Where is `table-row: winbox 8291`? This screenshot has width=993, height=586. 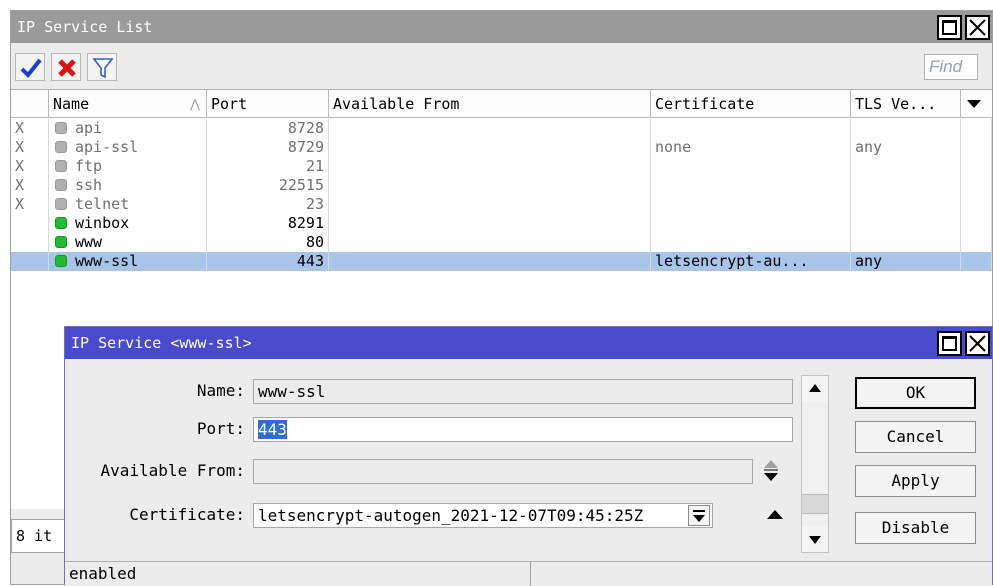
table-row: winbox 8291 is located at coordinates (501, 223).